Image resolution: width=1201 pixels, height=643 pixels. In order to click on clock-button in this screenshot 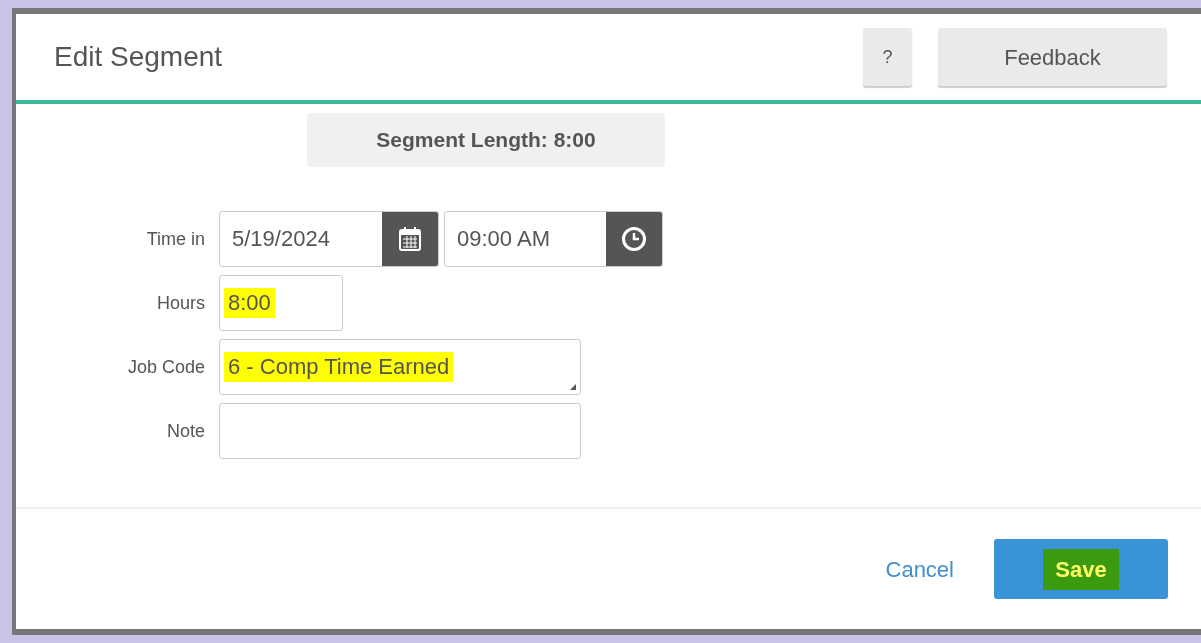, I will do `click(634, 239)`.